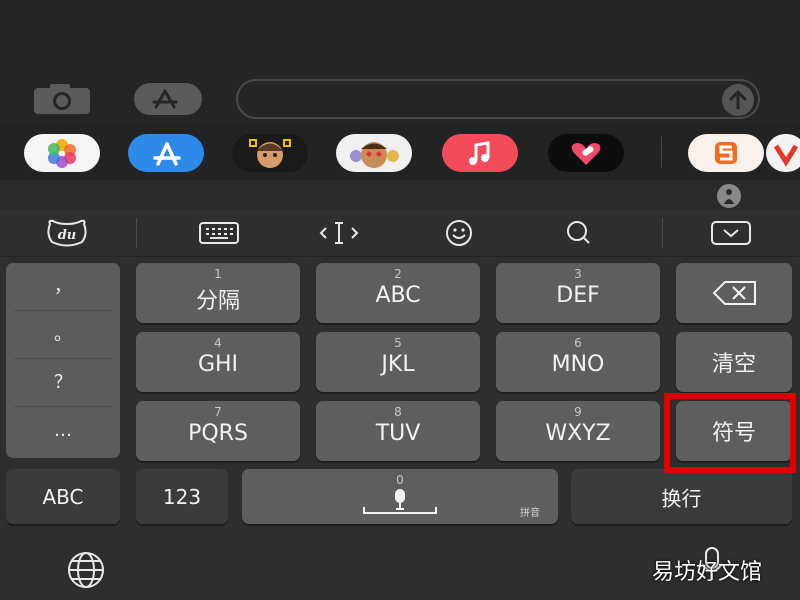  I want to click on app-strip-divider, so click(661, 152).